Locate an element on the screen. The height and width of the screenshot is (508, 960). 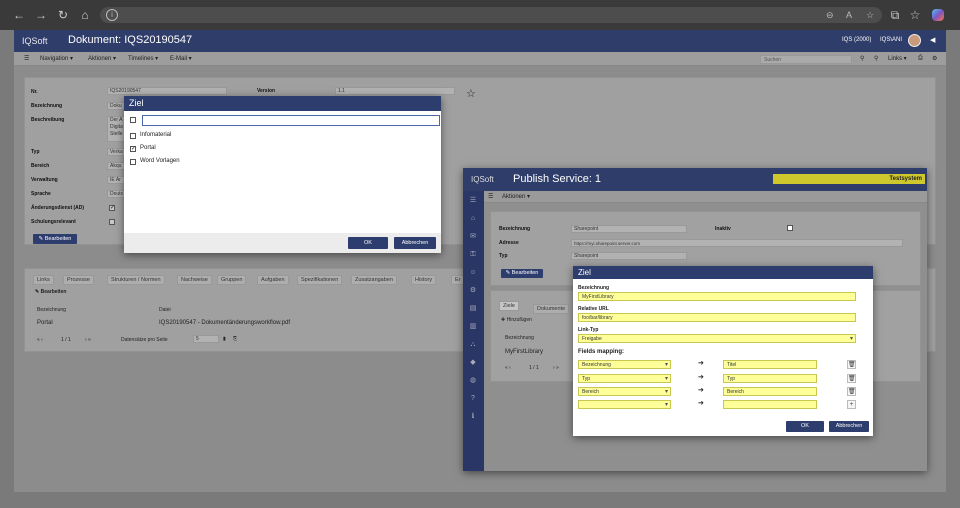
copilot-icon is located at coordinates (938, 15).